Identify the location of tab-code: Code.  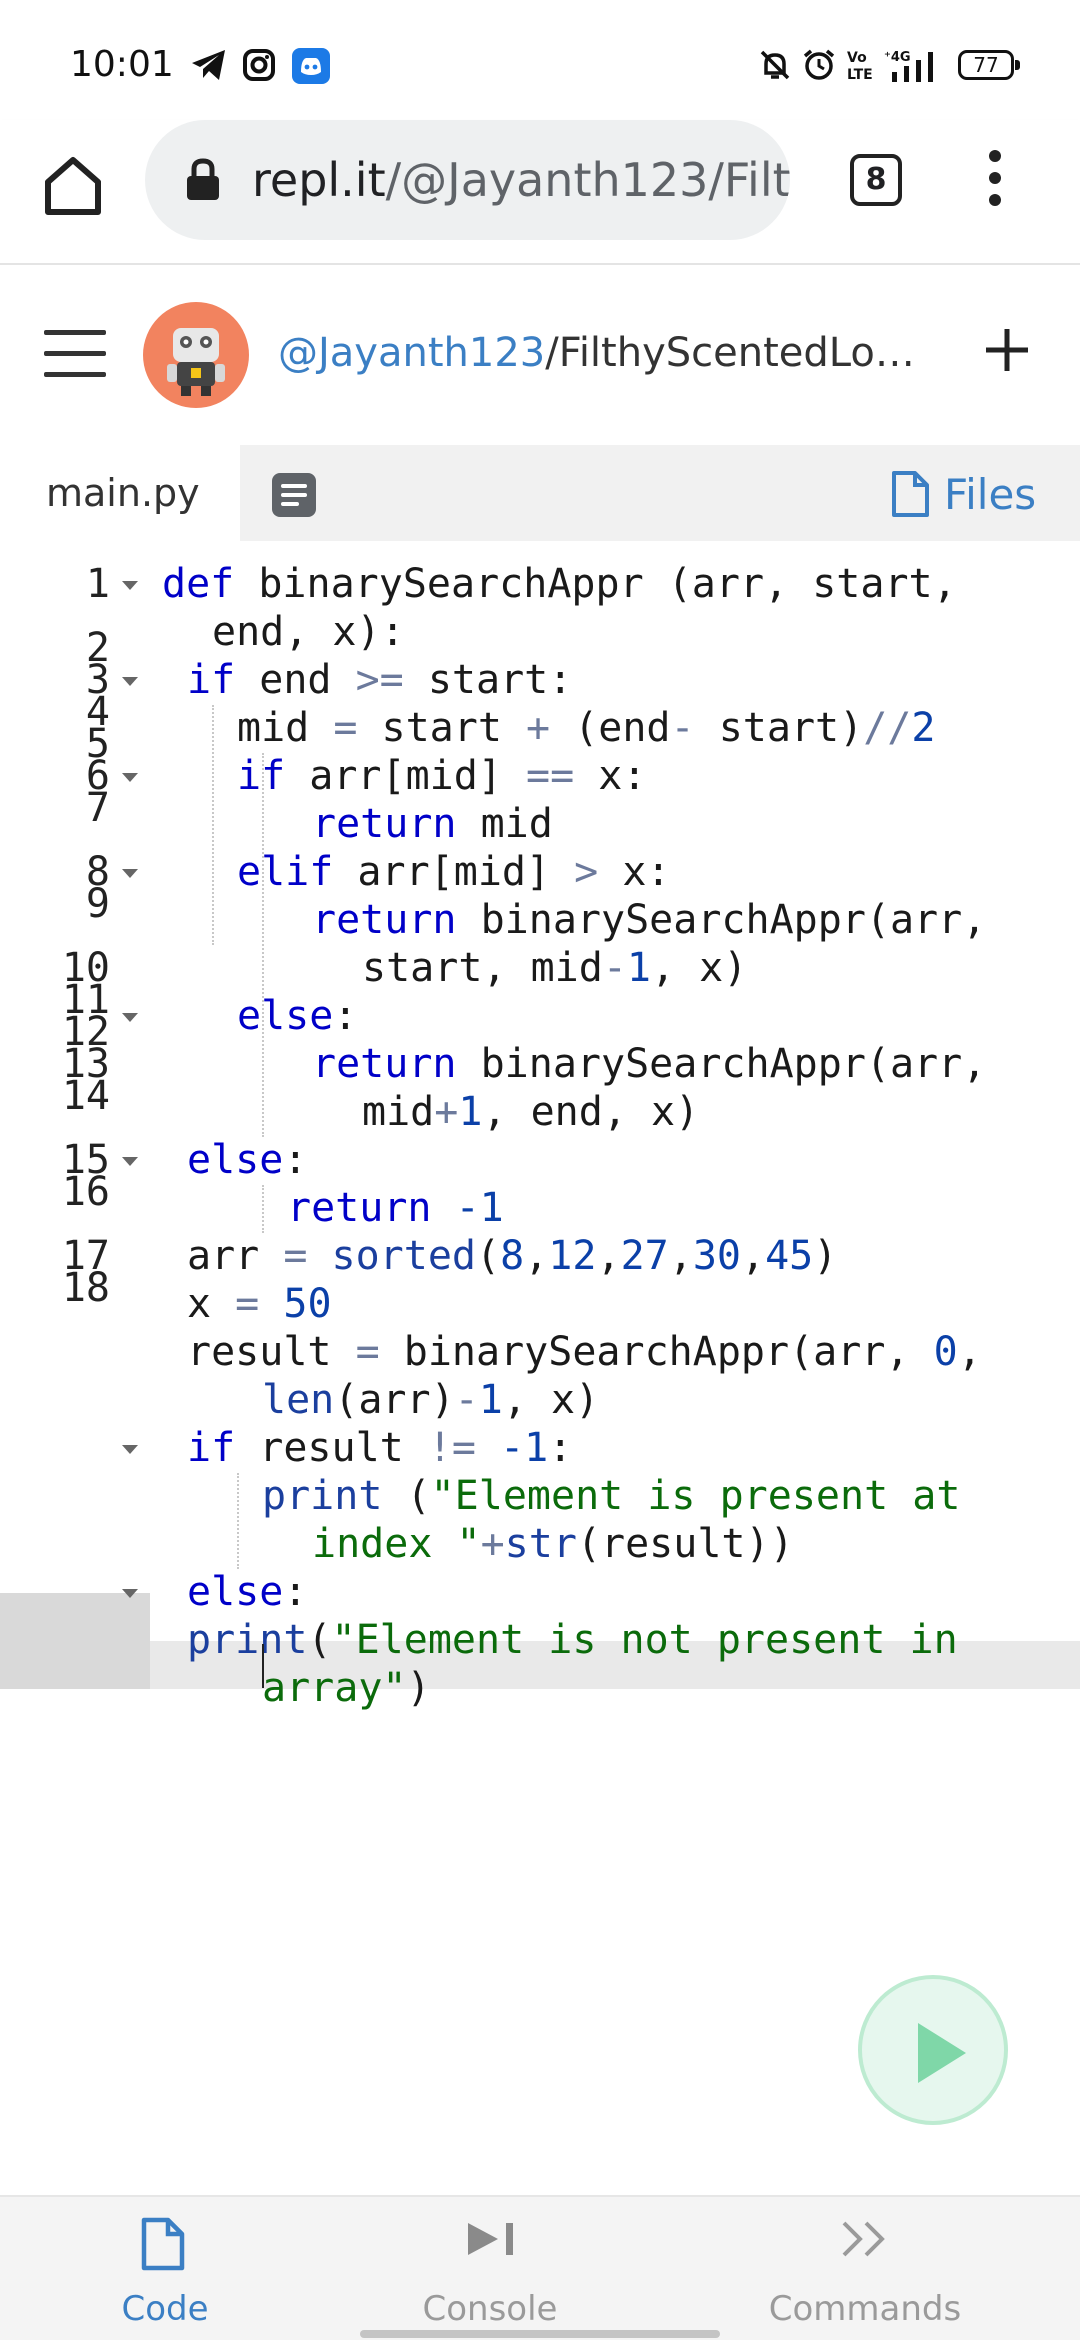
(165, 2268).